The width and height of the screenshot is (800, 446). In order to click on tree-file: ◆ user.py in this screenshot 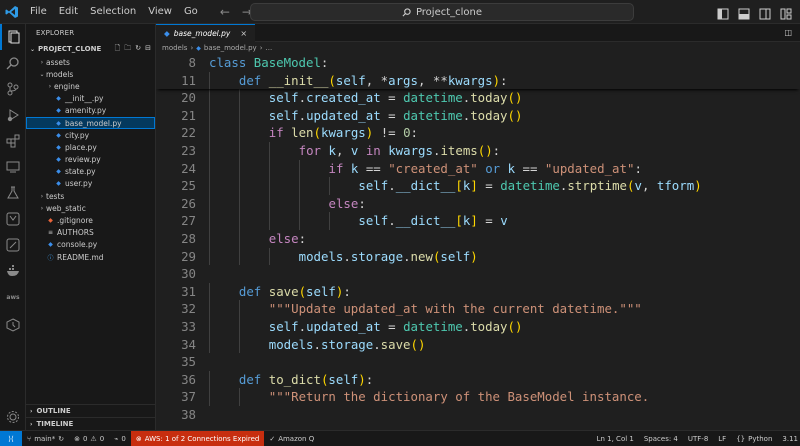, I will do `click(90, 184)`.